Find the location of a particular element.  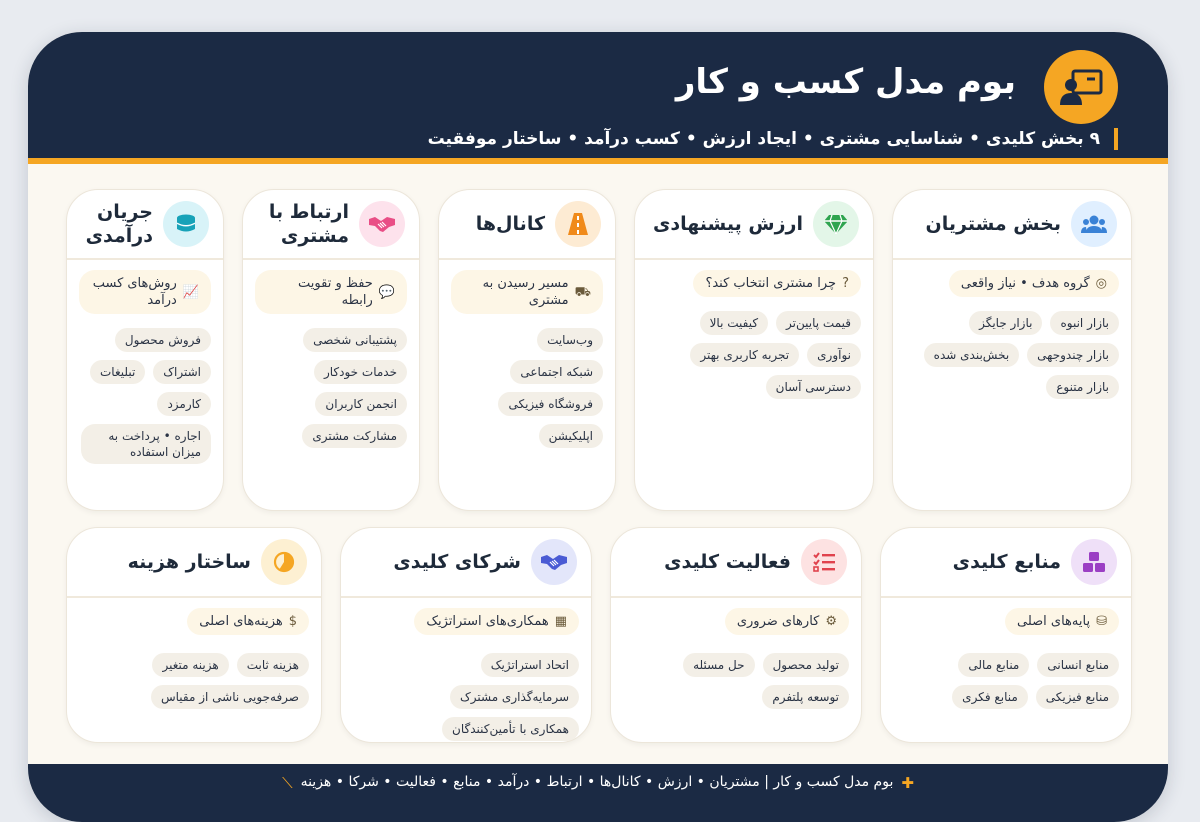

tag: تجربه کاربری بهتر is located at coordinates (745, 355).